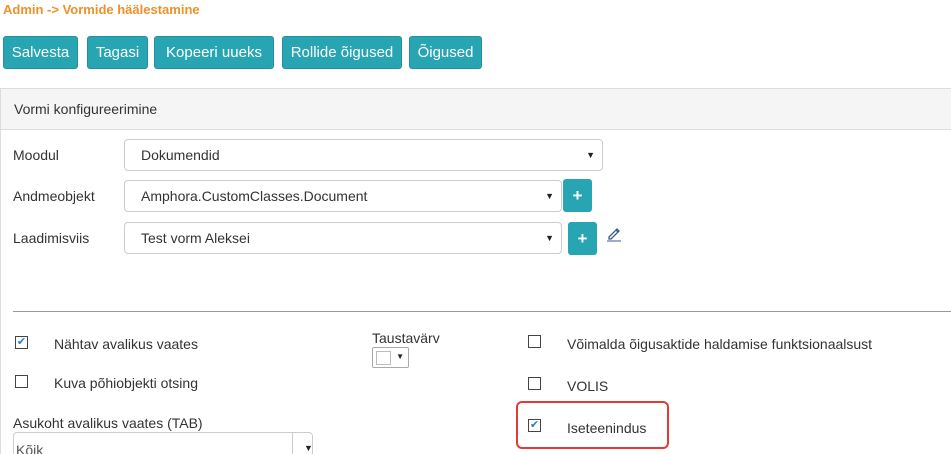  What do you see at coordinates (101, 9) in the screenshot?
I see `breadcrumb: Admin -> Vormide häälestamine` at bounding box center [101, 9].